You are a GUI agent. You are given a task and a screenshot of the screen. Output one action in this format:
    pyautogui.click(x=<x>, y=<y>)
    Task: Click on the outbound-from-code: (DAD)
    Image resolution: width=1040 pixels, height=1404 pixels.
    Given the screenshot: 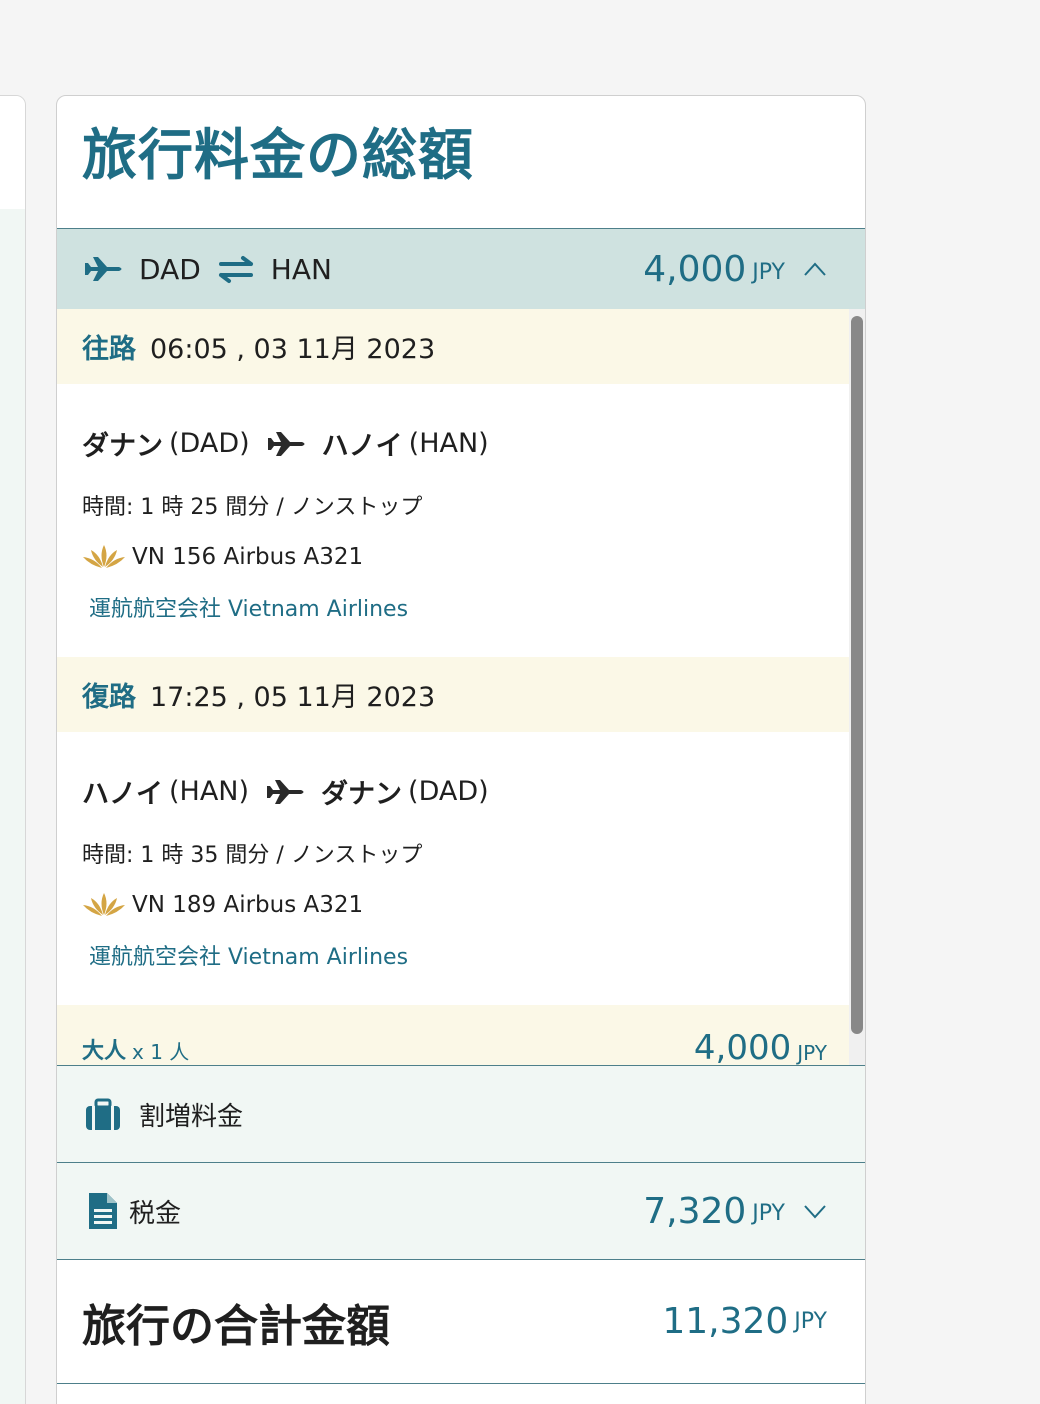 What is the action you would take?
    pyautogui.click(x=209, y=443)
    